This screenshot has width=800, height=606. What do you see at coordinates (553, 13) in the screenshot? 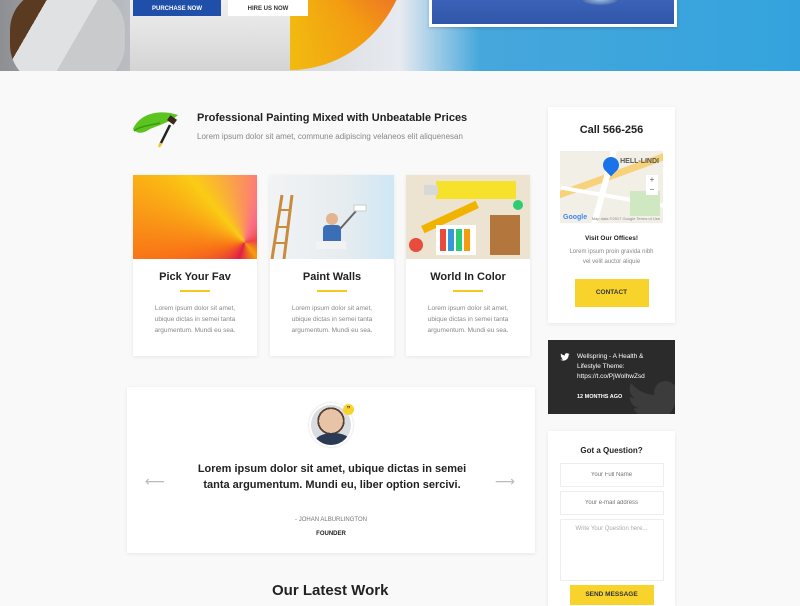
I see `paint-bucket-photo` at bounding box center [553, 13].